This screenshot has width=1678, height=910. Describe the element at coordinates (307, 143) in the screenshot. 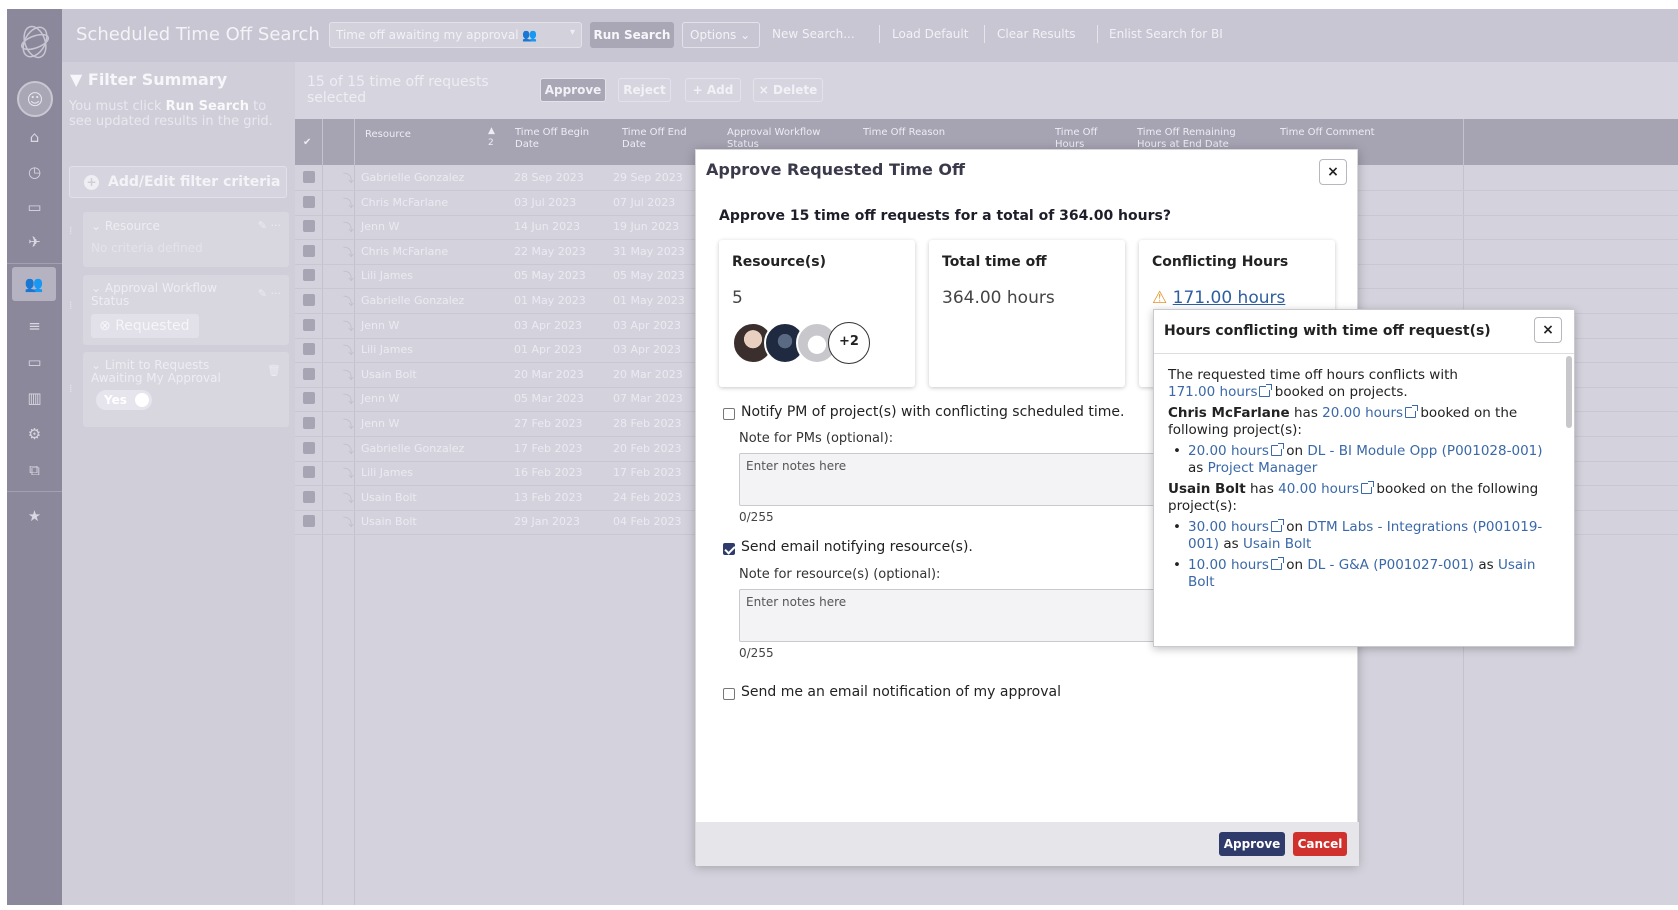

I see `select-all-checkbox: ✔` at that location.